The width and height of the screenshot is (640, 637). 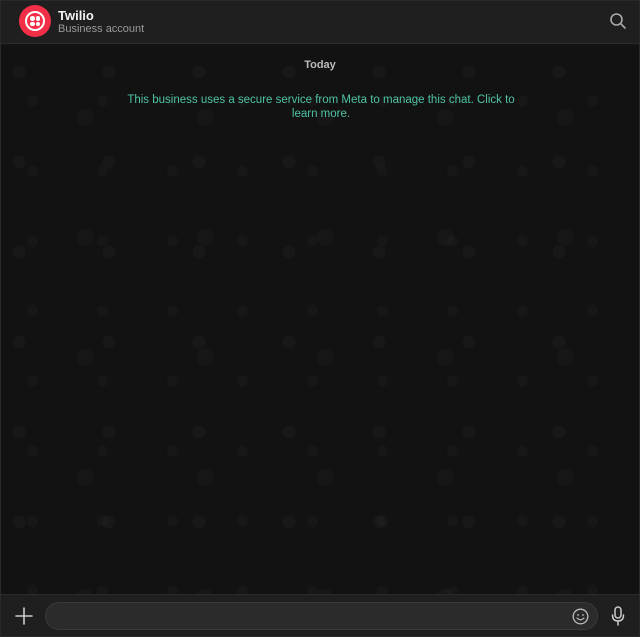 I want to click on contact-subtitle: Business account, so click(x=101, y=29).